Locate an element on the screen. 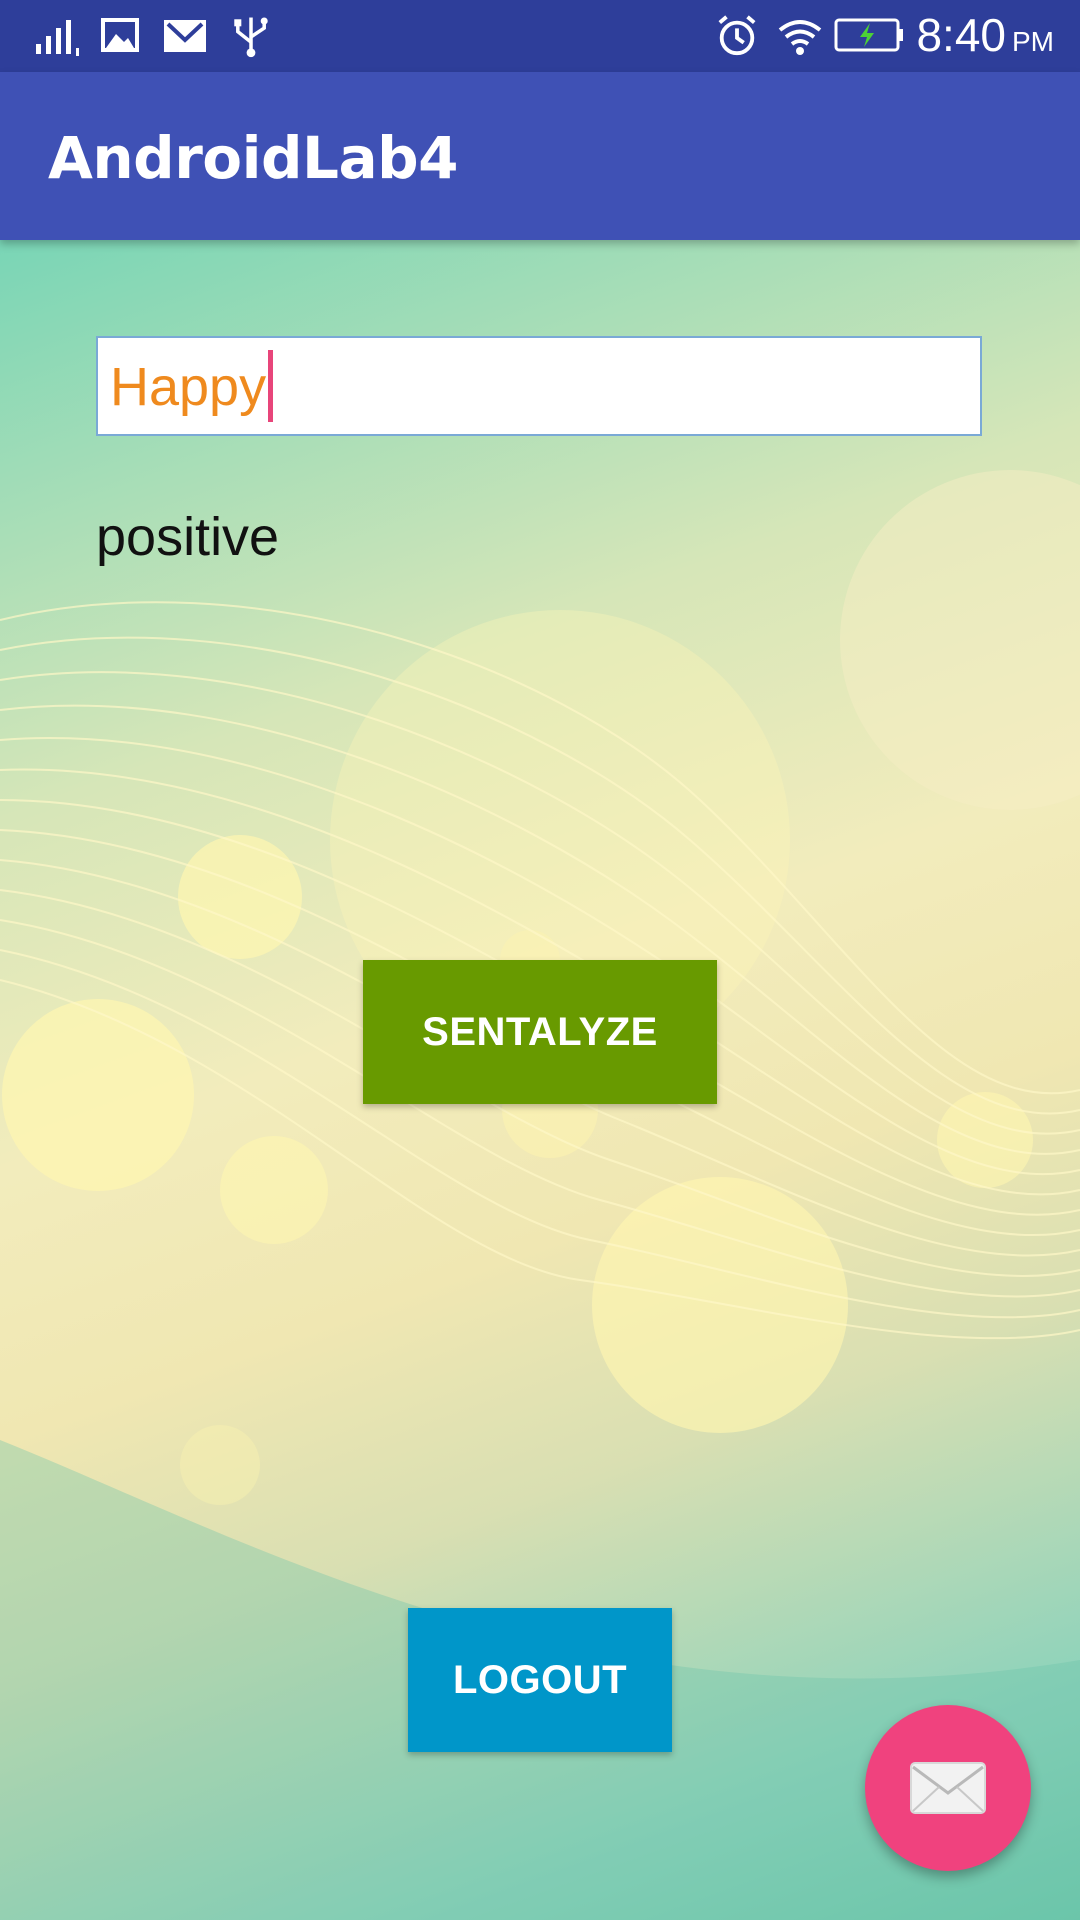 The image size is (1080, 1920). wifi-icon is located at coordinates (800, 37).